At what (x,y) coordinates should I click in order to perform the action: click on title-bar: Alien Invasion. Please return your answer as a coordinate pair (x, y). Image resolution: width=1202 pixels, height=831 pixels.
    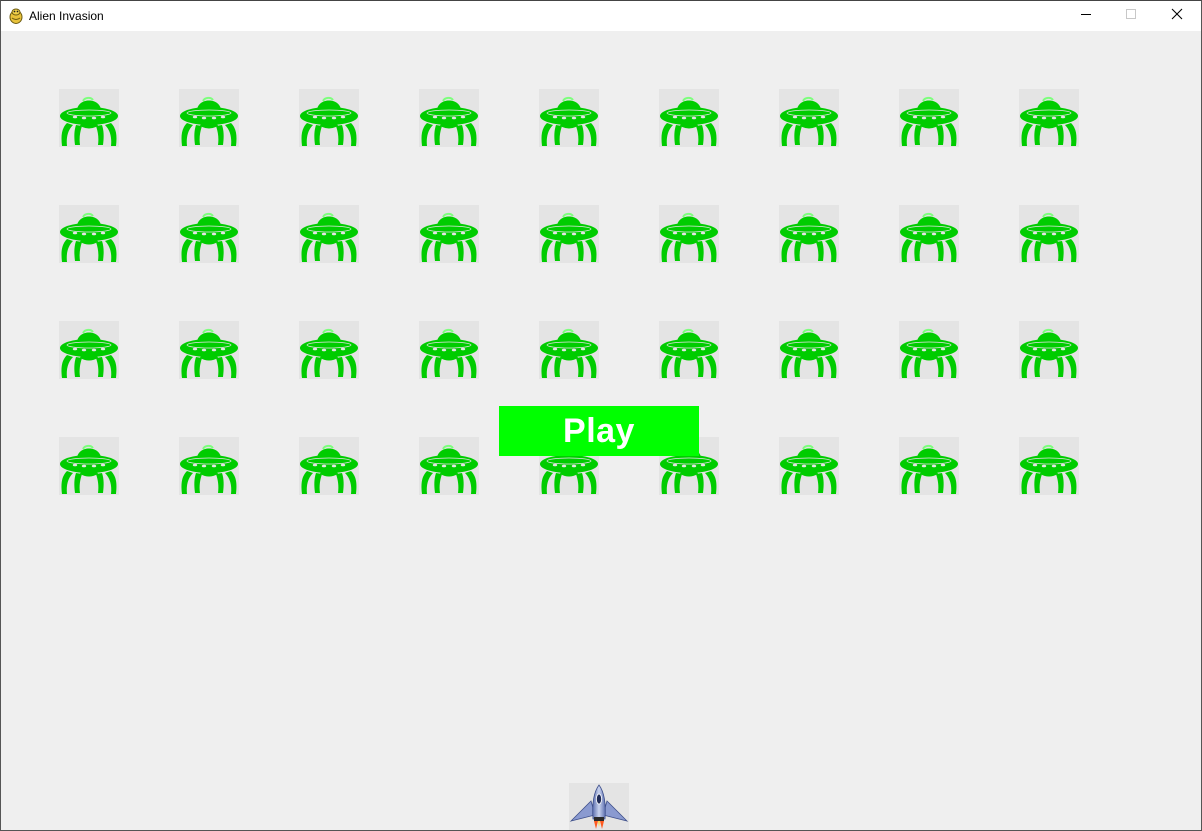
    Looking at the image, I should click on (601, 16).